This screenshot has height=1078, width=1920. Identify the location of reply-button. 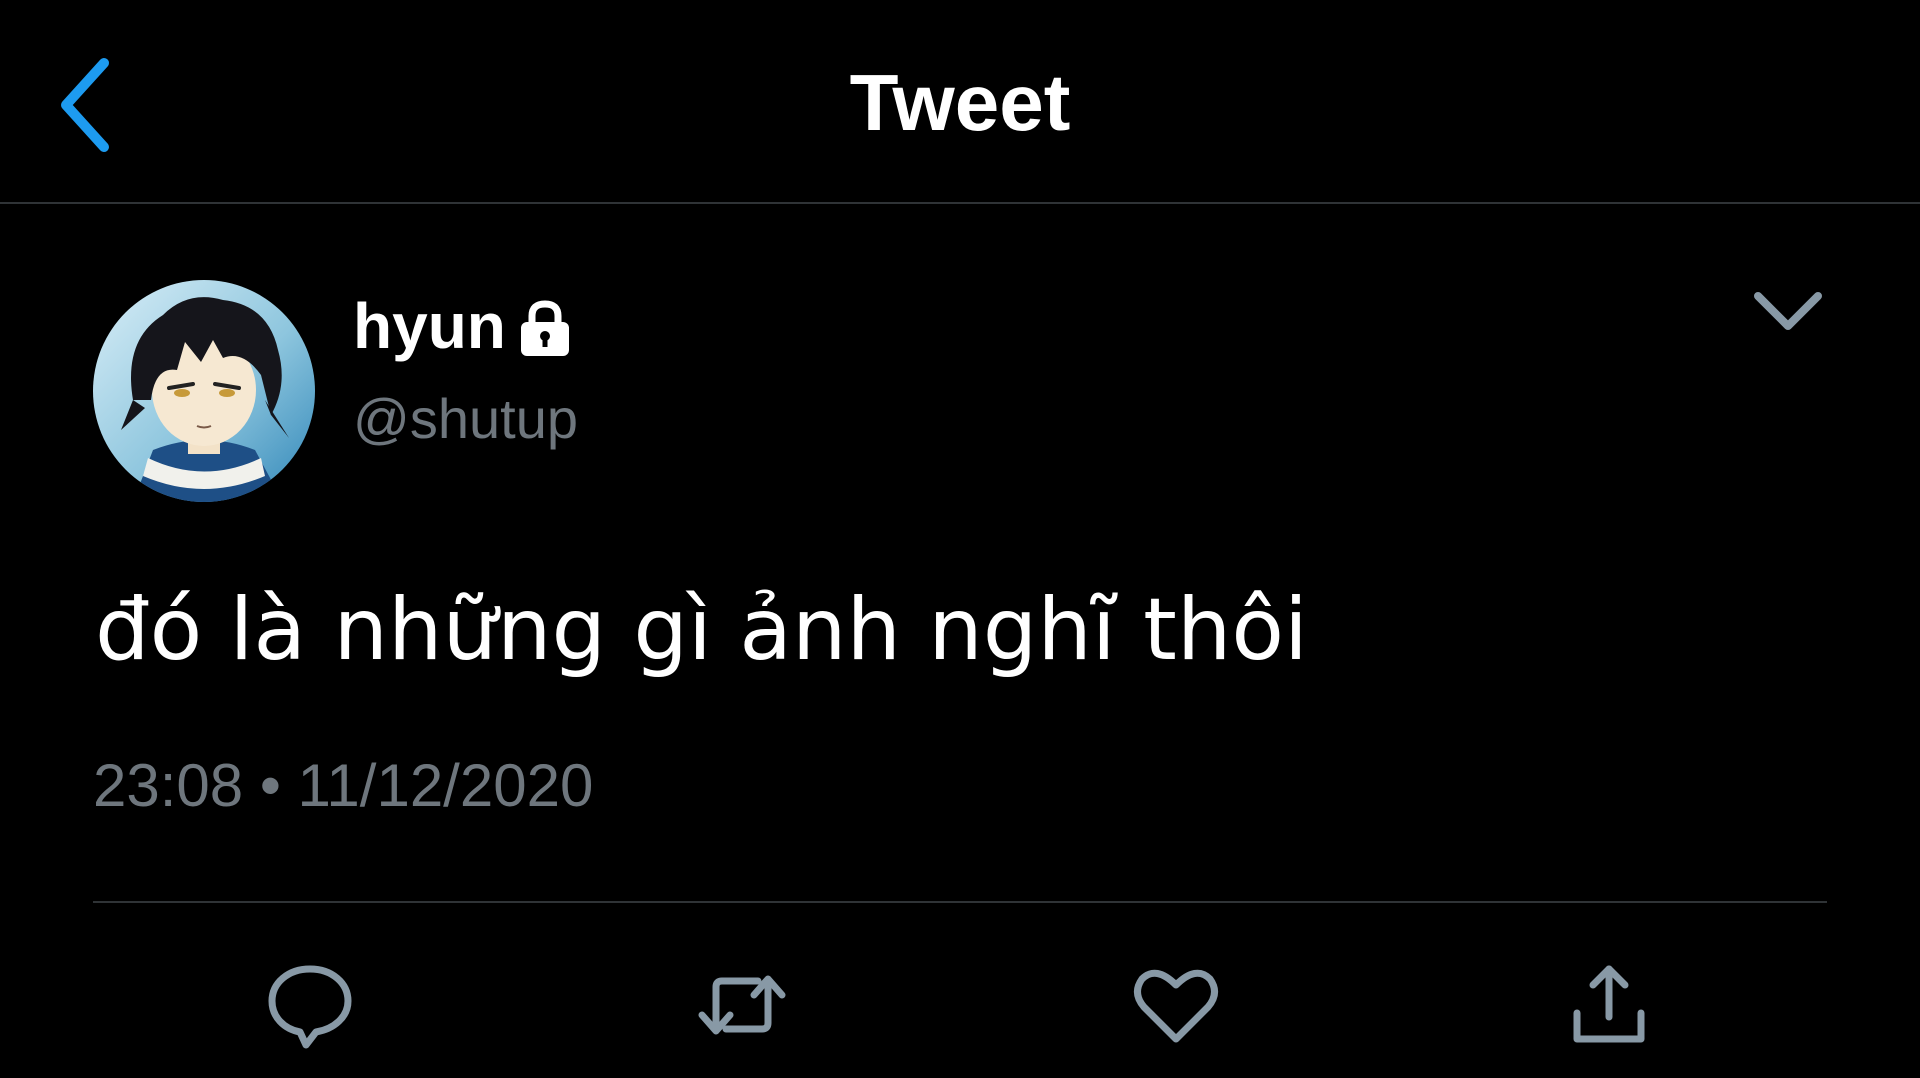
(310, 1005).